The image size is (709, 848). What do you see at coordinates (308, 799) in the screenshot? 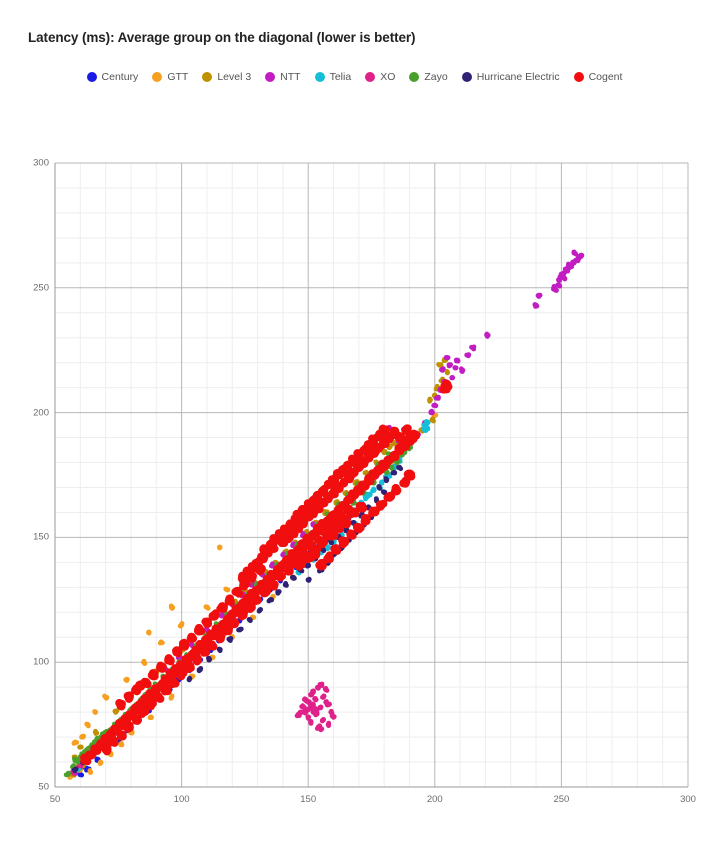
I see `x-axis-tick-label: 150` at bounding box center [308, 799].